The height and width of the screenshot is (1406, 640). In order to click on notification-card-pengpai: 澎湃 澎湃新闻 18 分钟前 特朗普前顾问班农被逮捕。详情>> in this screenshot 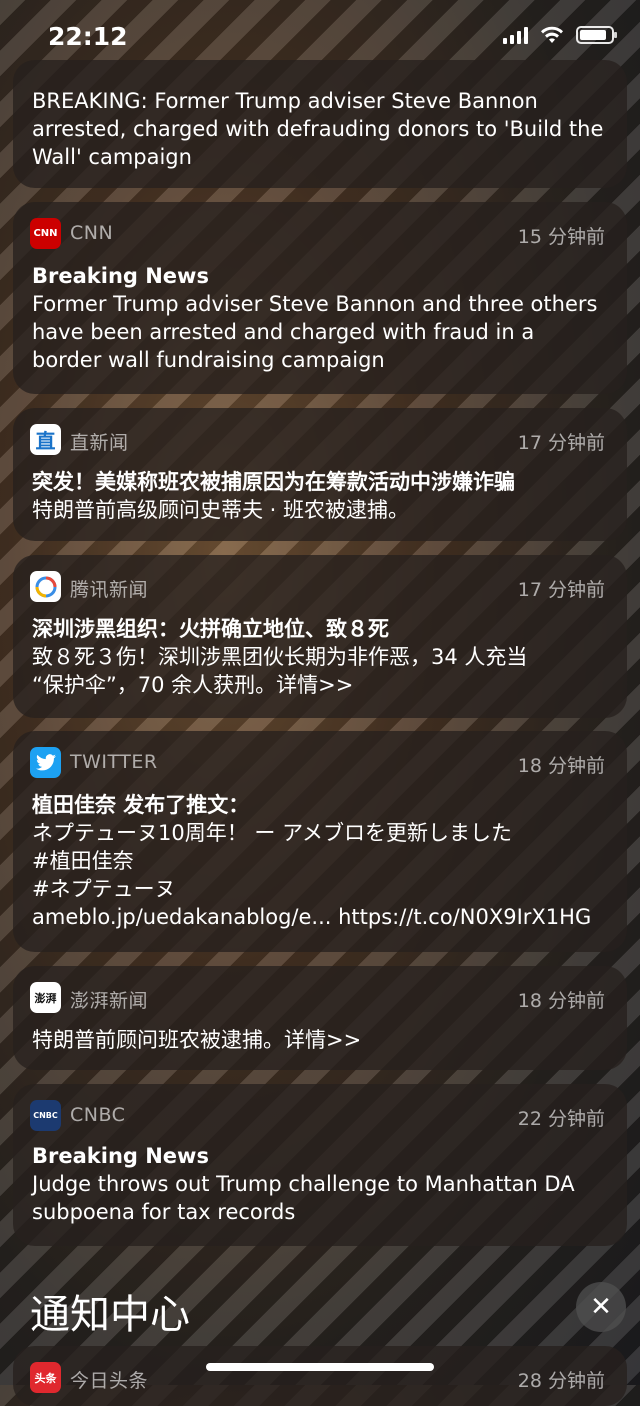, I will do `click(320, 1018)`.